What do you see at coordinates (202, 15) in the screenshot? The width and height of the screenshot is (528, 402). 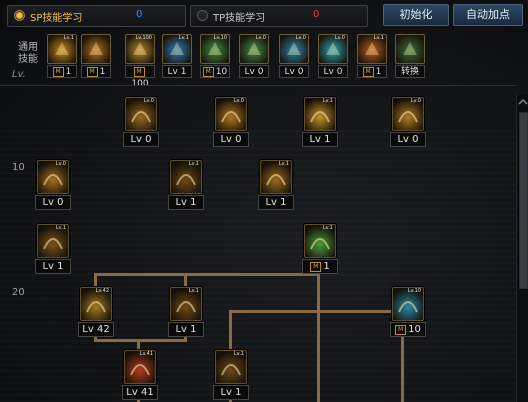 I see `tp-radio-icon` at bounding box center [202, 15].